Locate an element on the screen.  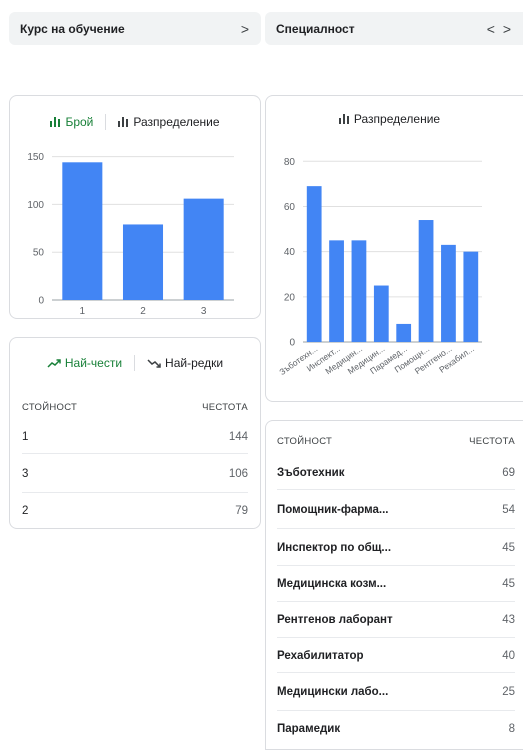
table-row: Рехабилитатор 40 is located at coordinates (396, 656).